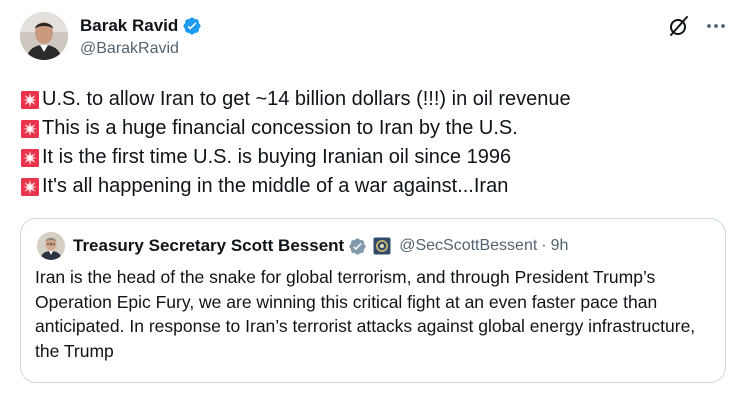 The image size is (745, 403). I want to click on author-avatar, so click(44, 36).